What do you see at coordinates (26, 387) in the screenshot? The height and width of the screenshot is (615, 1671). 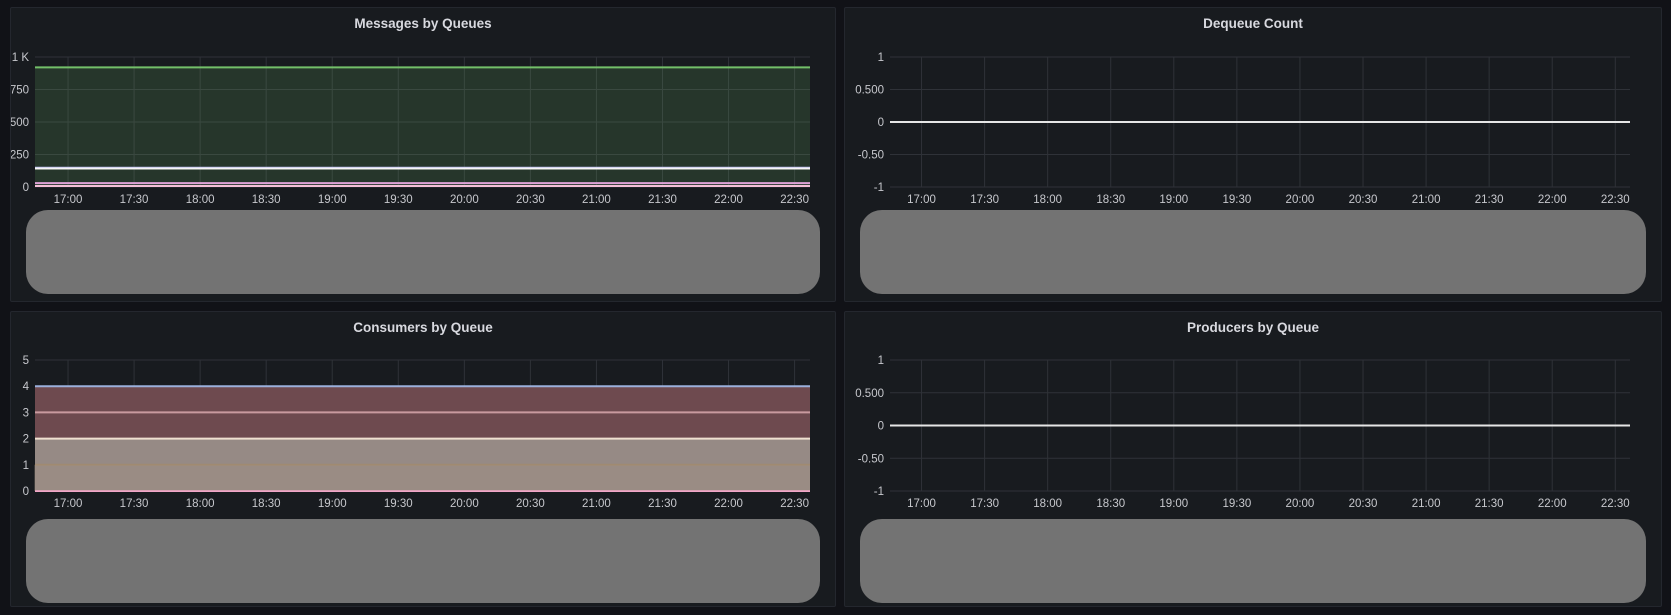 I see `y-tick-label: 4` at bounding box center [26, 387].